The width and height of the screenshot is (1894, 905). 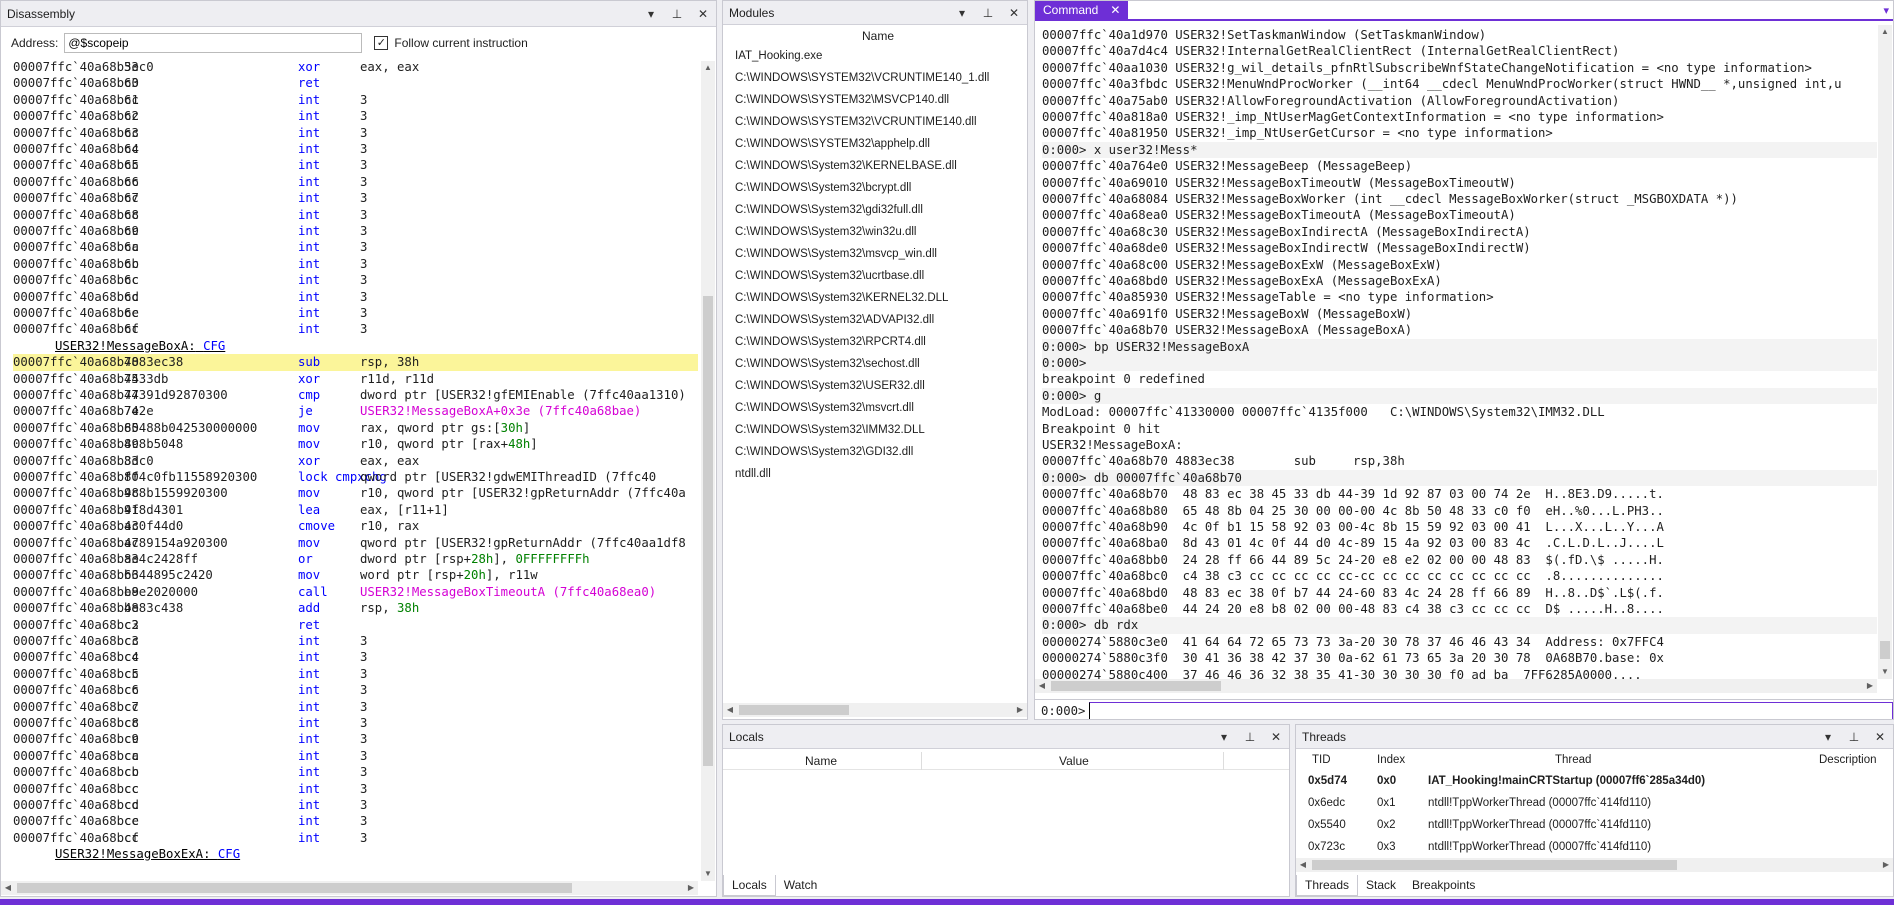 What do you see at coordinates (846, 166) in the screenshot?
I see `module-item: C:\WINDOWS\System32\KERNELBASE.dll` at bounding box center [846, 166].